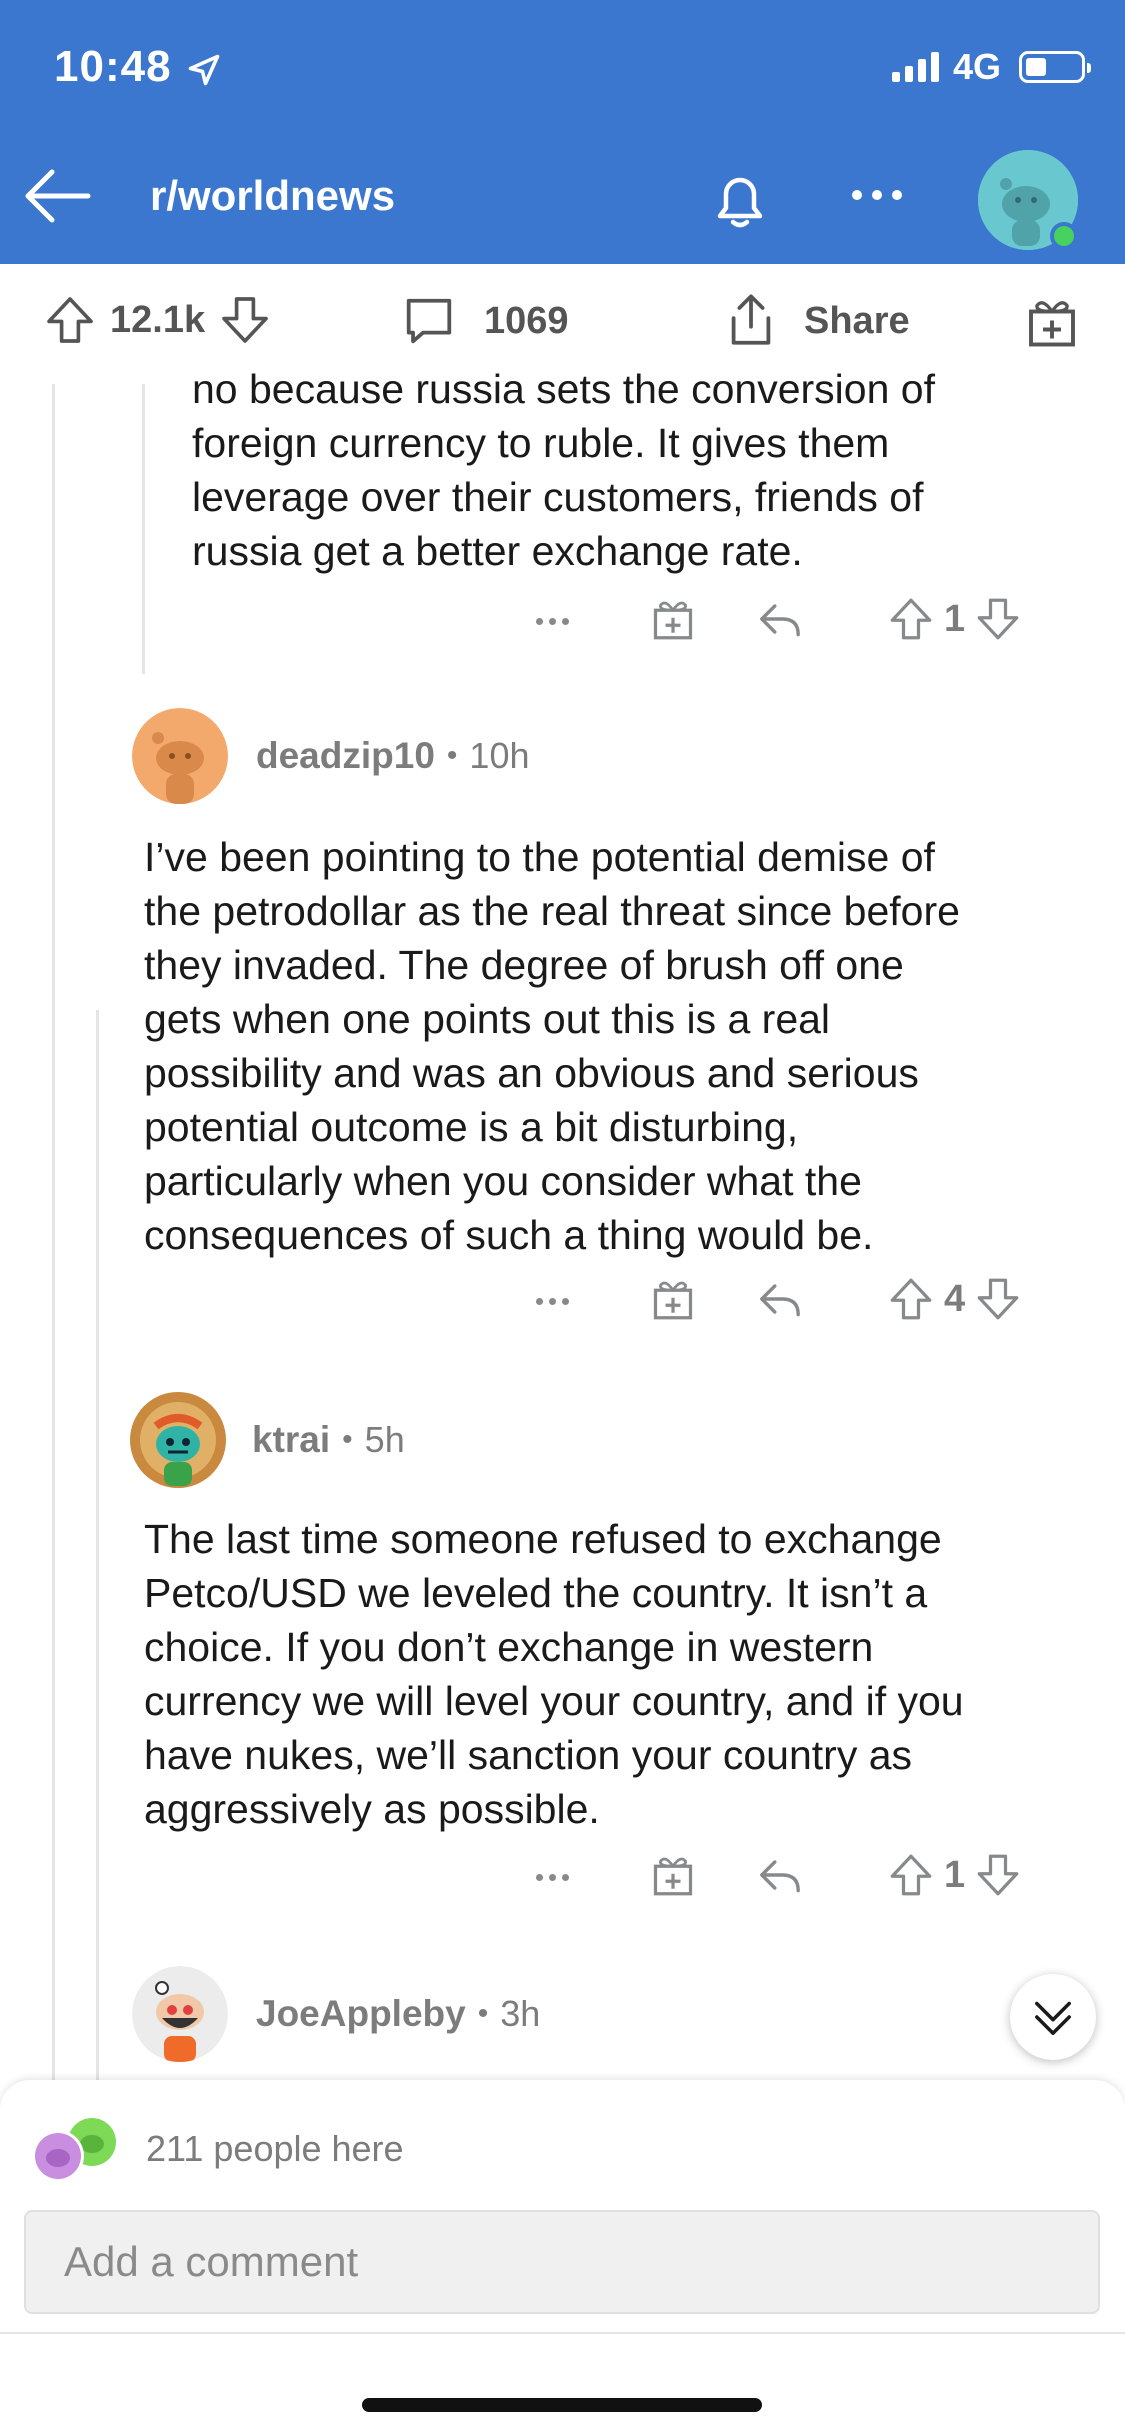 The image size is (1125, 2436). I want to click on back-arrow-icon, so click(58, 196).